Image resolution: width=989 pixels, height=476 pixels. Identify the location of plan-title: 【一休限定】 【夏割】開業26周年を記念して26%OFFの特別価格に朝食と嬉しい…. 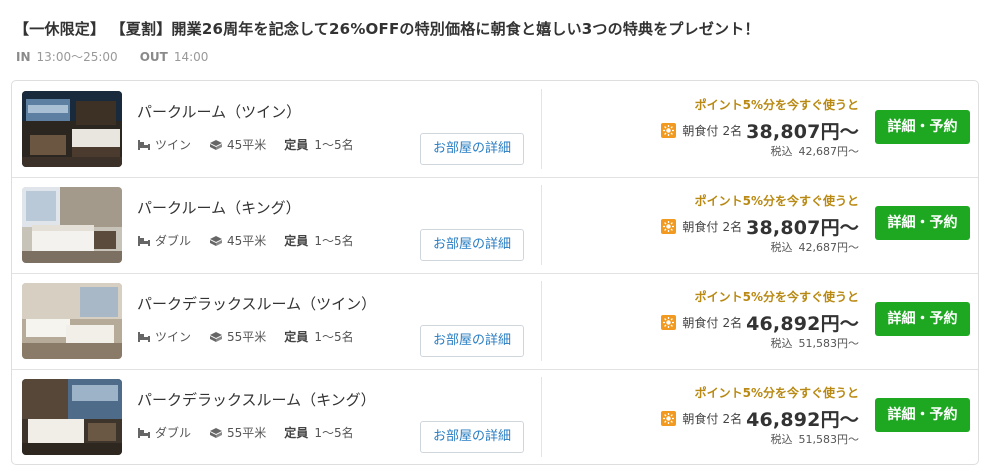
(387, 29).